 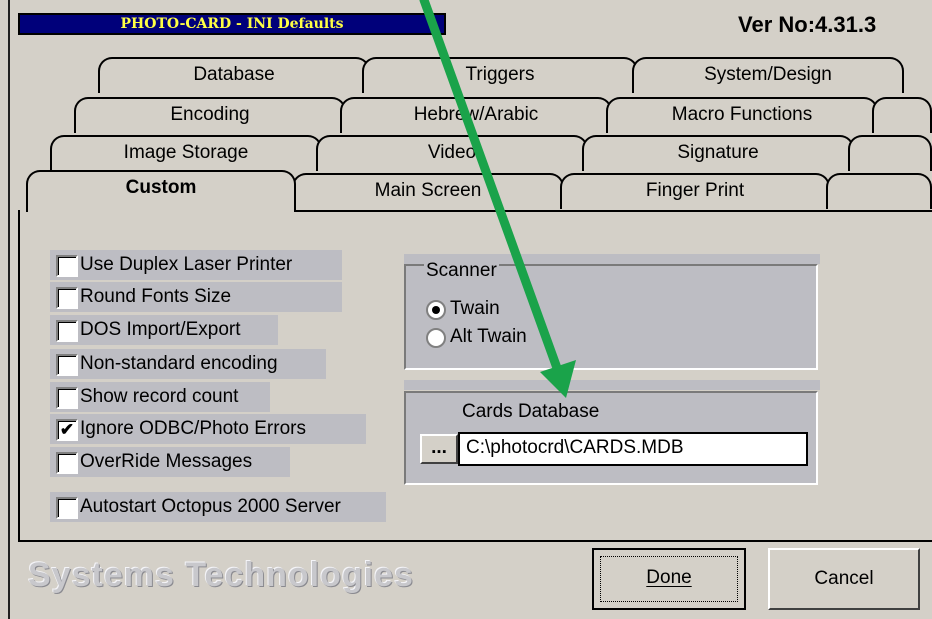 What do you see at coordinates (476, 115) in the screenshot?
I see `tab-hebrew-arabic: Hebrew/Arabic` at bounding box center [476, 115].